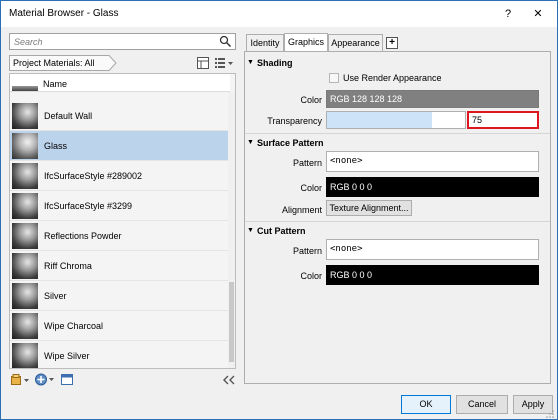  What do you see at coordinates (68, 266) in the screenshot?
I see `material-name: Riff Chroma` at bounding box center [68, 266].